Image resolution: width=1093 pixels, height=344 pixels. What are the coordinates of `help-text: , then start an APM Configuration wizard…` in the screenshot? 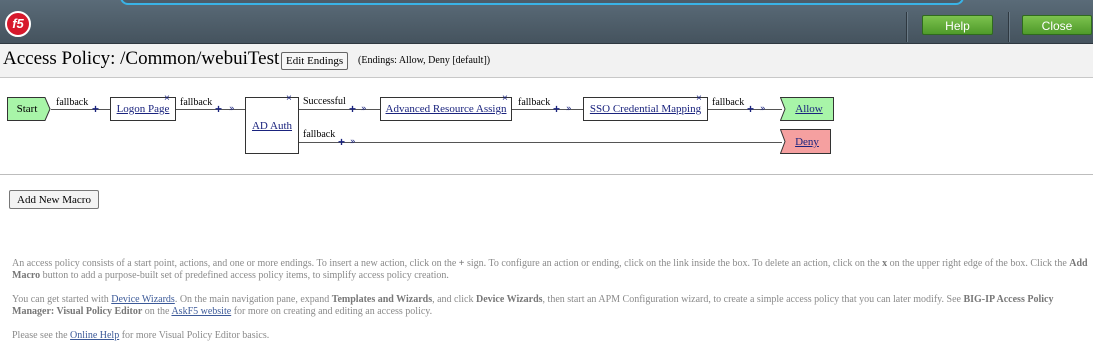 It's located at (753, 299).